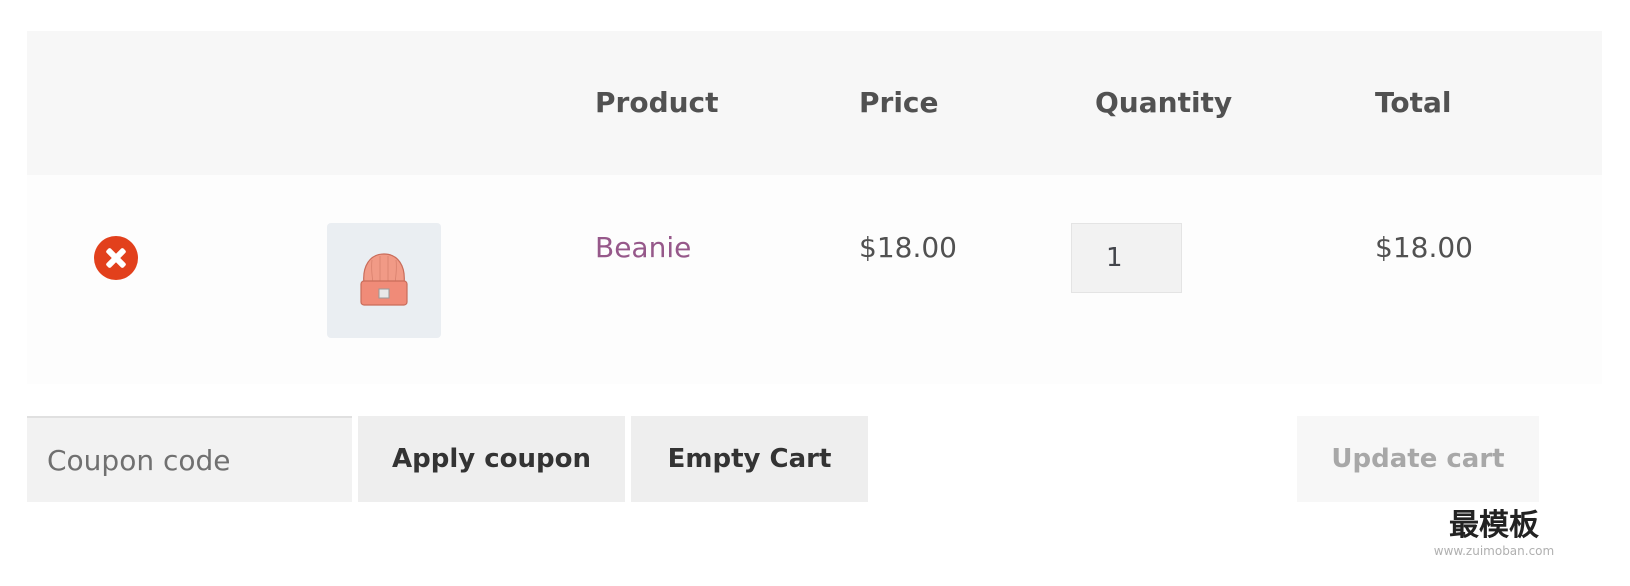  I want to click on product-thumbnail, so click(384, 280).